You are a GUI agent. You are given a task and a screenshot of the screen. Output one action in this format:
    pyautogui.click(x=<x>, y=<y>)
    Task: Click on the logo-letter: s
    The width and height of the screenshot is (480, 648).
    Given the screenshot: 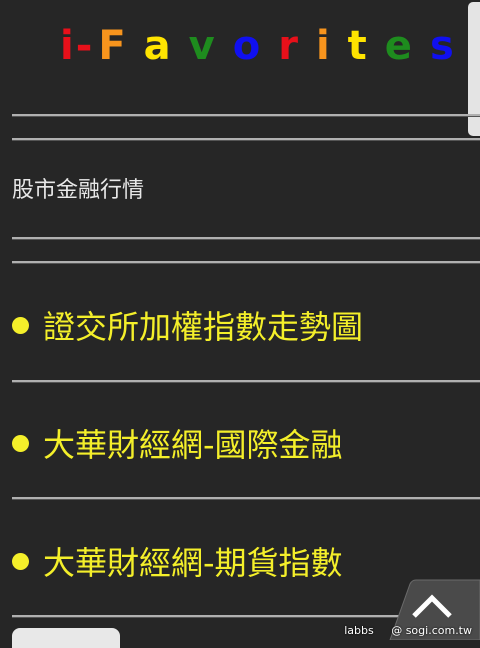 What is the action you would take?
    pyautogui.click(x=441, y=46)
    